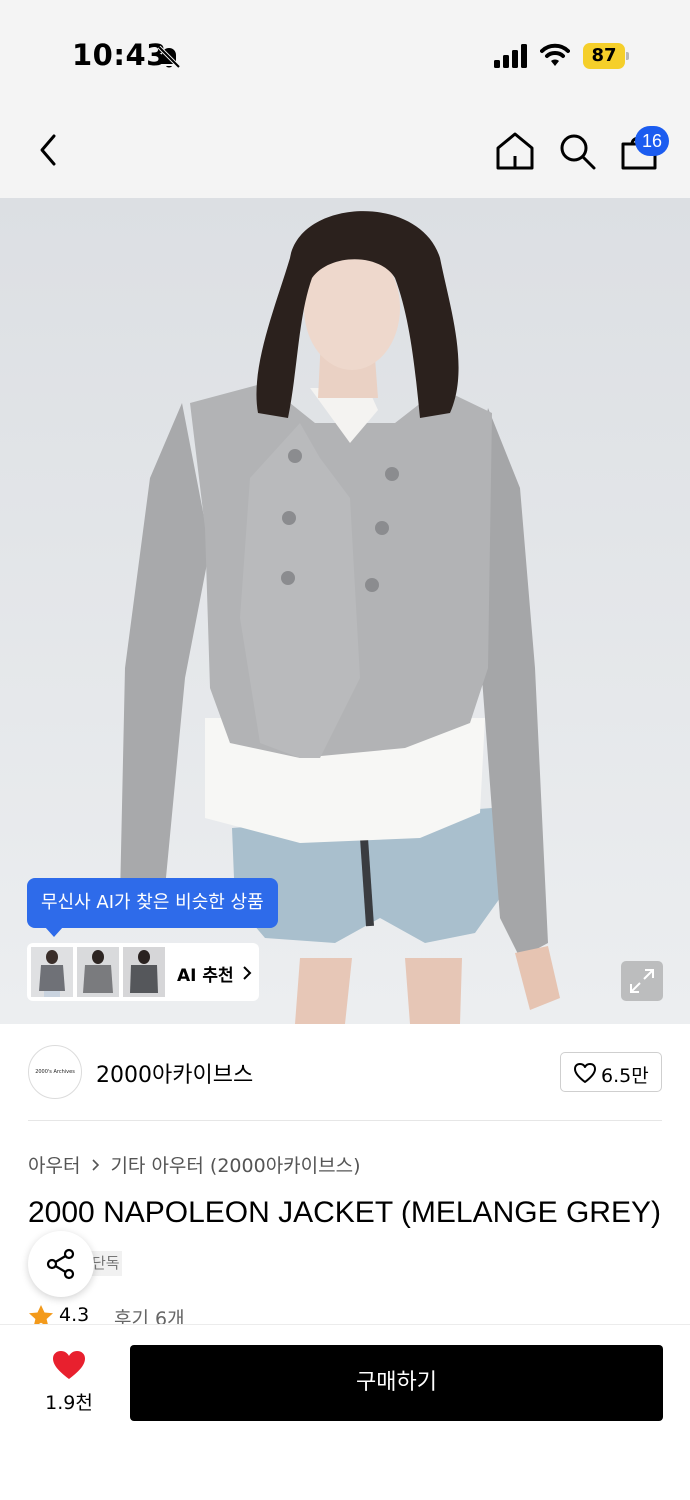 This screenshot has width=690, height=1500. I want to click on rating-row: 4.3 후기 6개, so click(178, 1313).